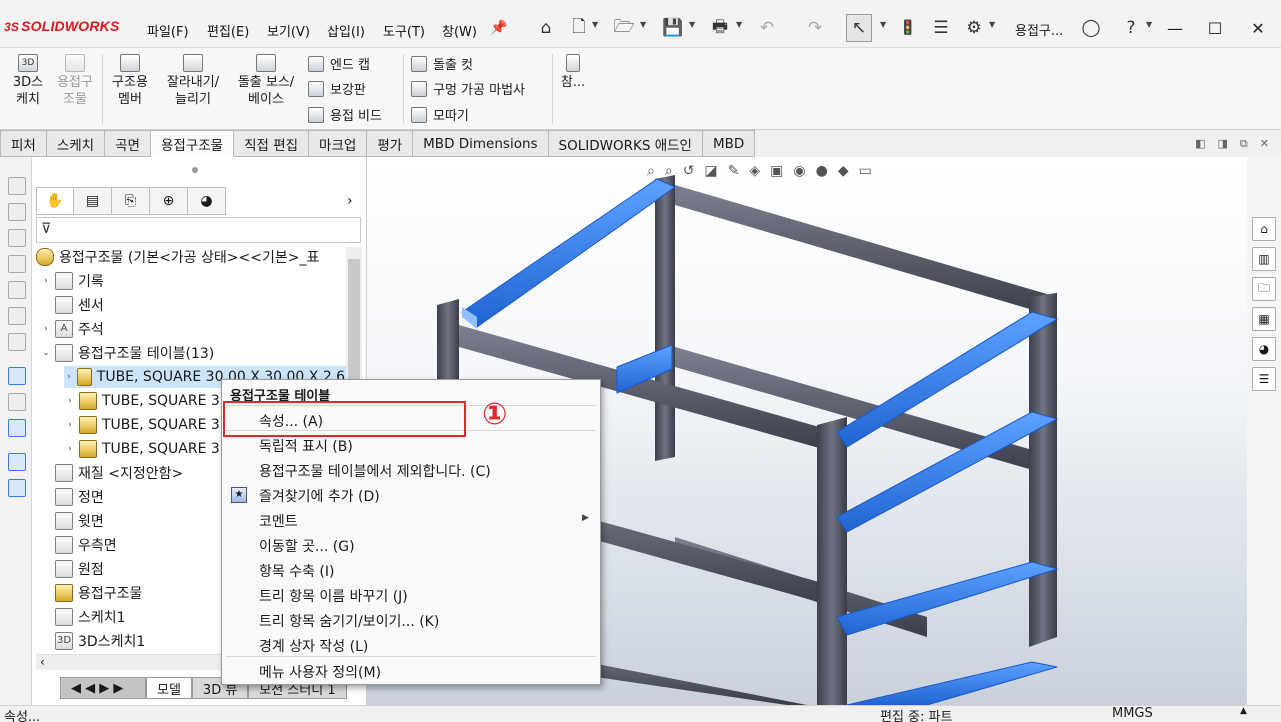  I want to click on tree-item-material: 재질 <지정안함>, so click(111, 473).